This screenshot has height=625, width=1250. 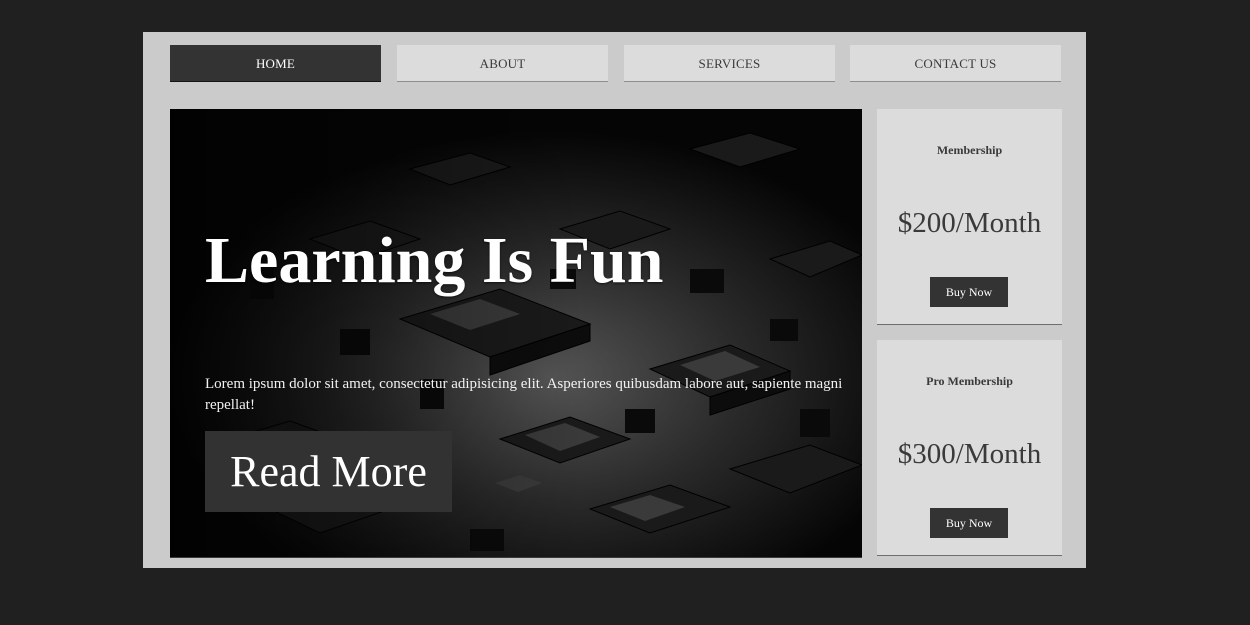 I want to click on nav-services: SERVICES, so click(x=729, y=63).